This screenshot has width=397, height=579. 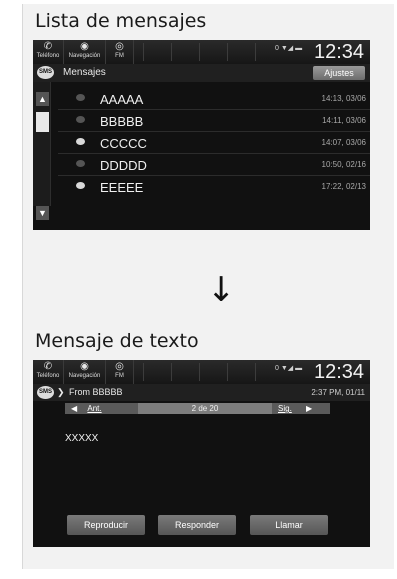 I want to click on play-button: Reproducir, so click(x=106, y=525).